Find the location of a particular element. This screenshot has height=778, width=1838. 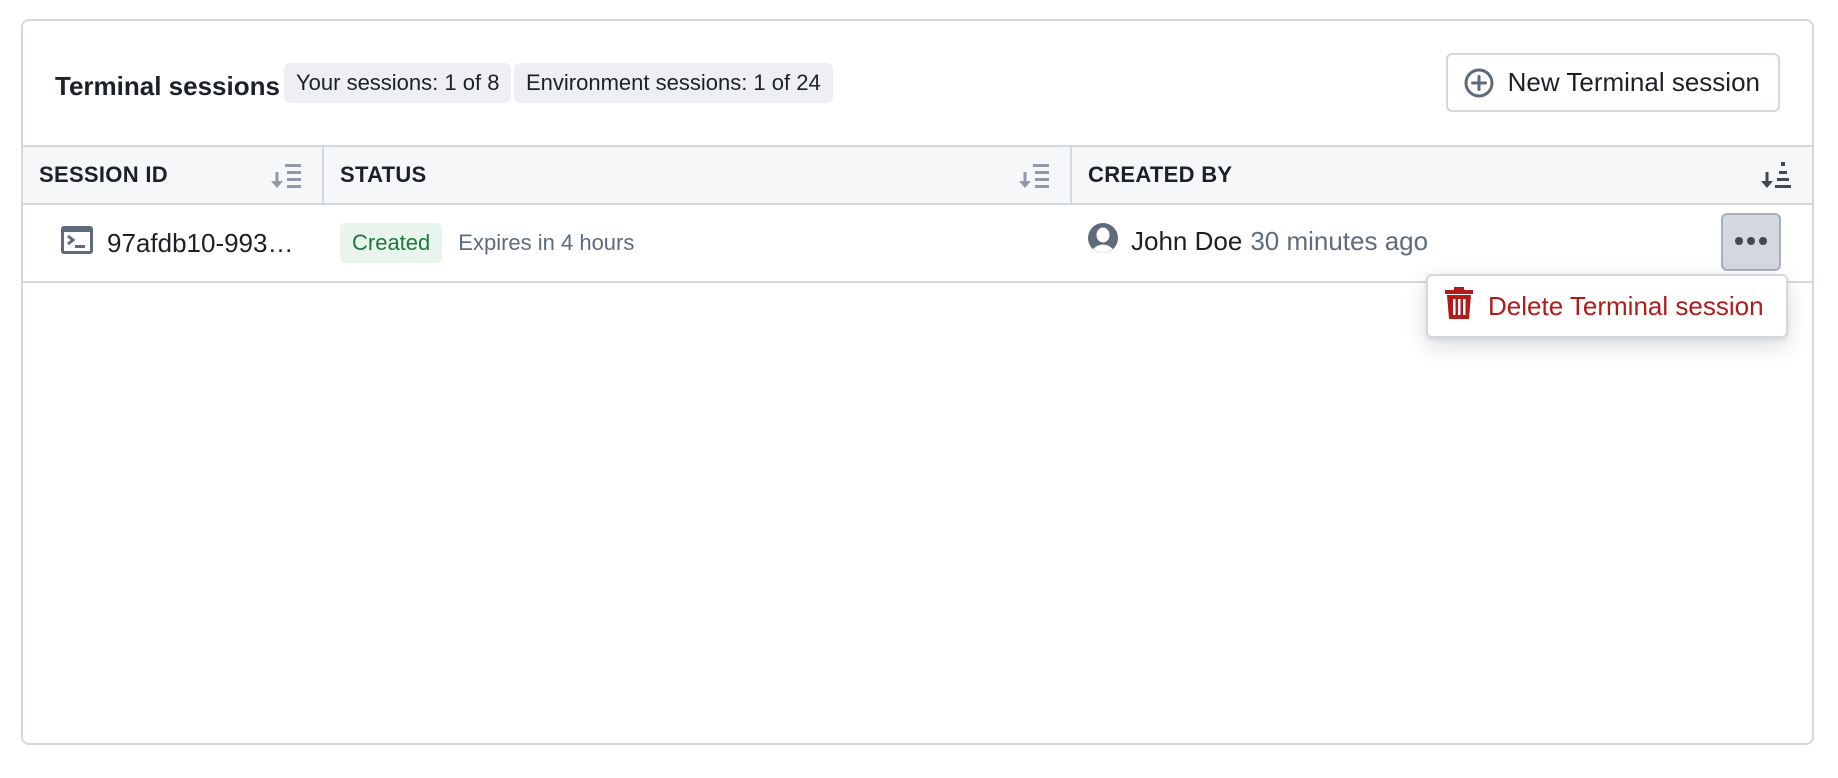

column-header-label: STATUS is located at coordinates (383, 174).